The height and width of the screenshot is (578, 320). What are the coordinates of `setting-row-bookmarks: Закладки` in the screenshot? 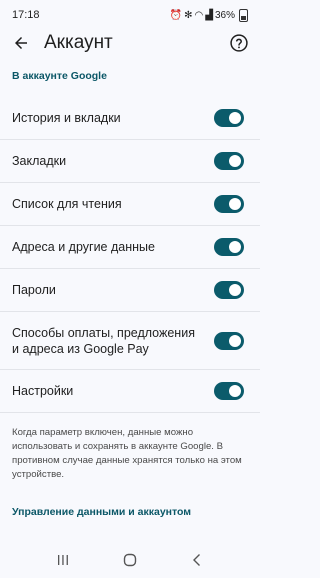 It's located at (130, 161).